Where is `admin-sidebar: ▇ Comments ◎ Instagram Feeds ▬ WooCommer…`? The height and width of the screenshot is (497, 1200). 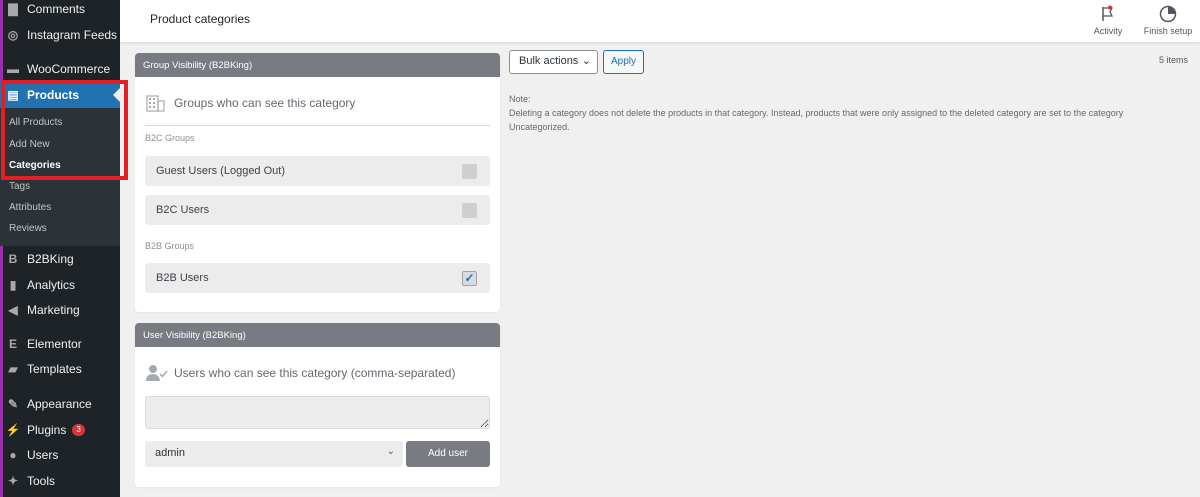
admin-sidebar: ▇ Comments ◎ Instagram Feeds ▬ WooCommer… is located at coordinates (64, 248).